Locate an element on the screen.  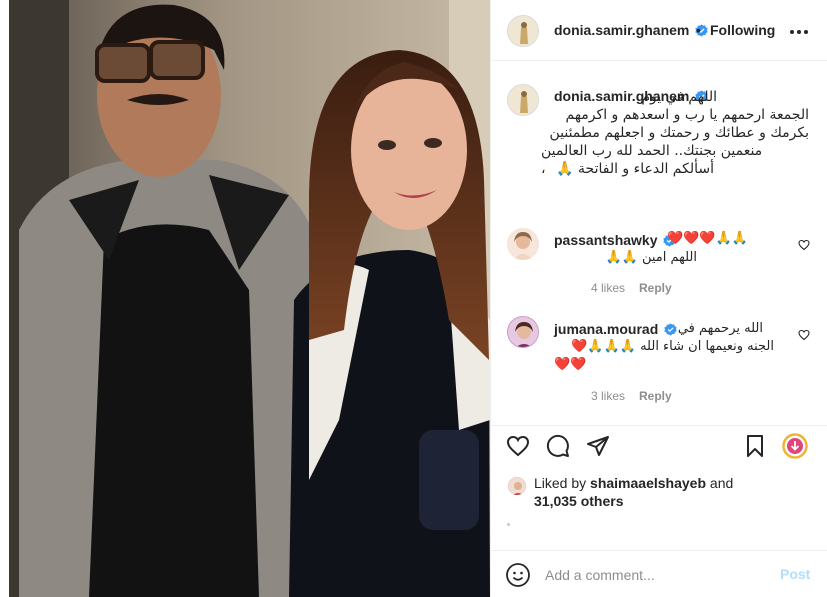
comment-username-text: jumana.mourad is located at coordinates (606, 329).